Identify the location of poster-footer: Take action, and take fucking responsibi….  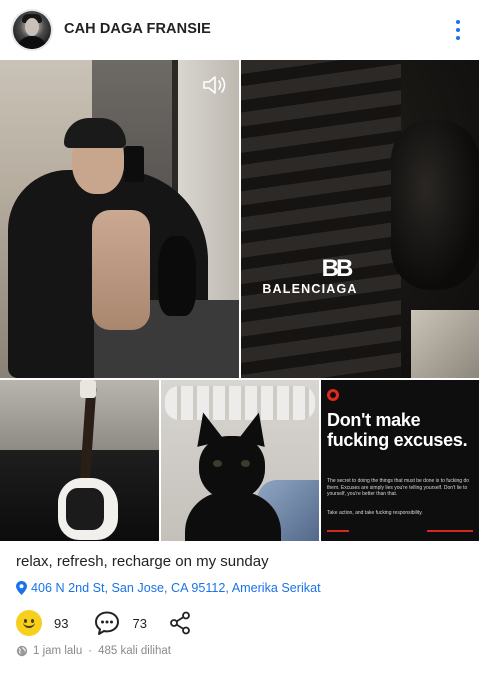
(375, 513).